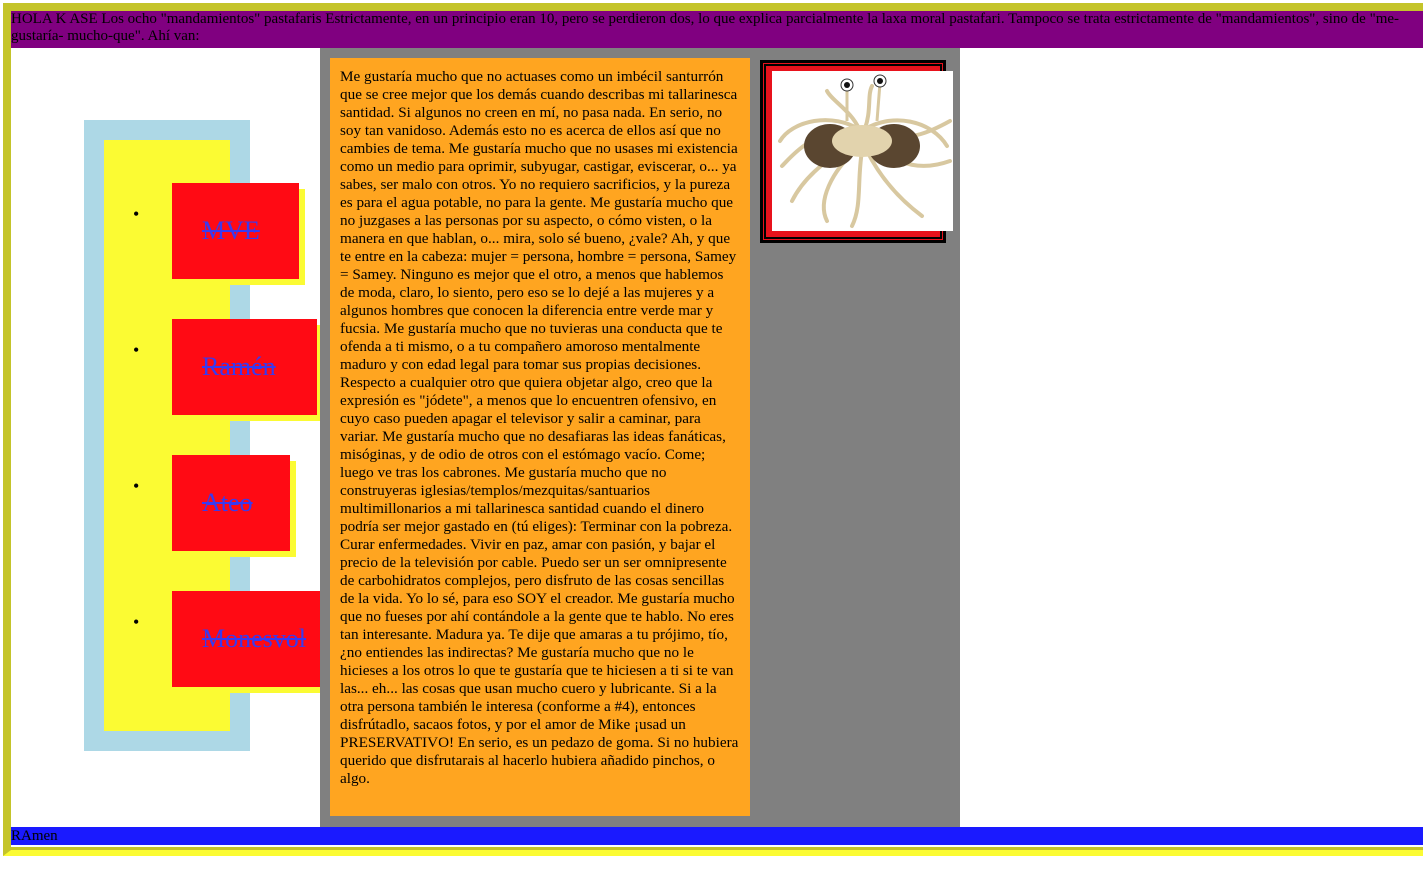  I want to click on flying-spaghetti-monster-image, so click(862, 151).